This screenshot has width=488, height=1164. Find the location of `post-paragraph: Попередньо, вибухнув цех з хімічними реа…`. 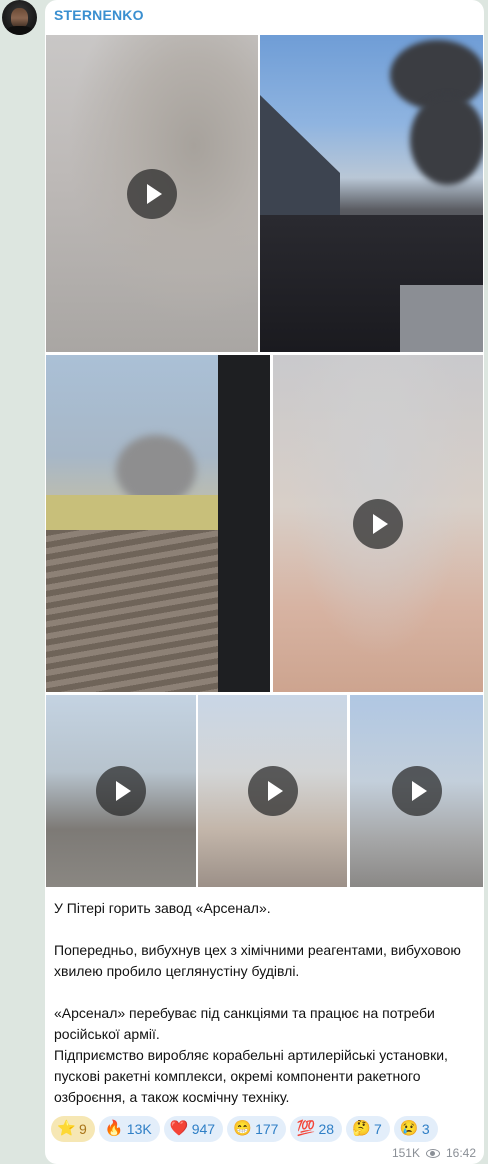

post-paragraph: Попередньо, вибухнув цех з хімічними реа… is located at coordinates (257, 960).